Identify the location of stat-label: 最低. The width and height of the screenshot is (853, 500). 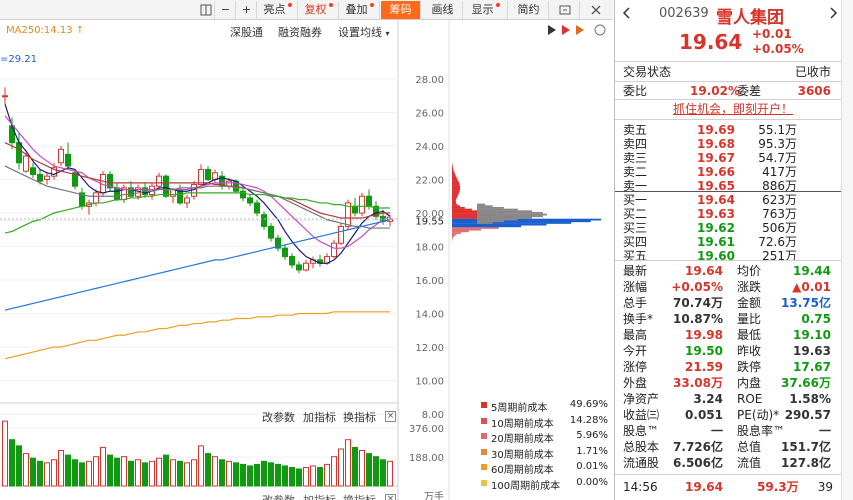
(749, 335).